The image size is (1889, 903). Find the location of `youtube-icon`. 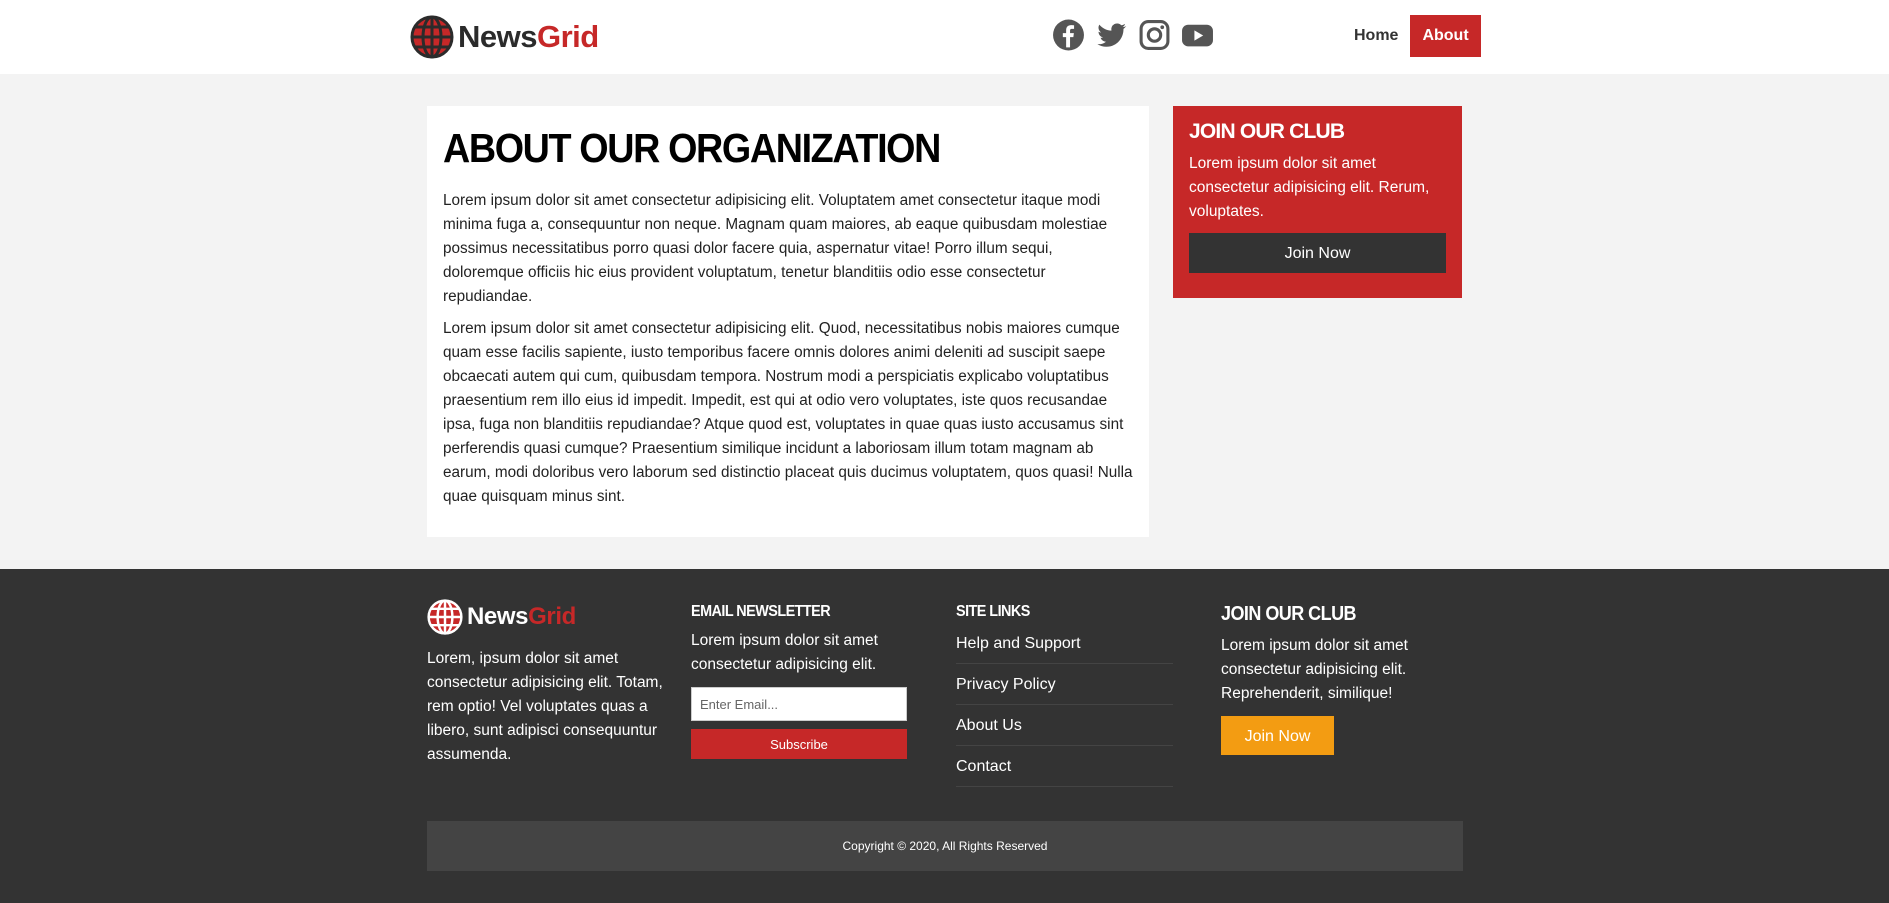

youtube-icon is located at coordinates (1197, 35).